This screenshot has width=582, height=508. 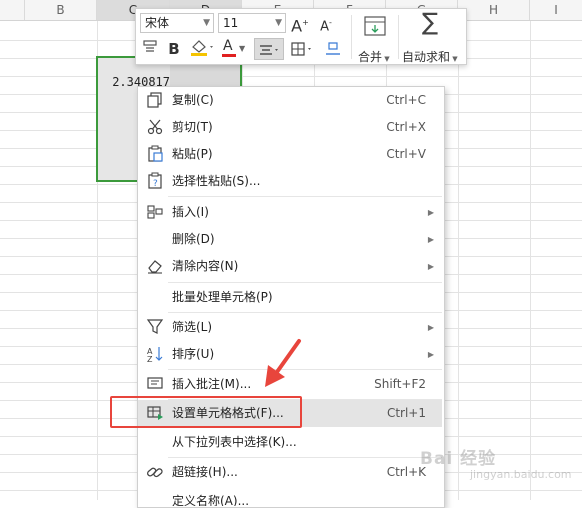 What do you see at coordinates (521, 474) in the screenshot?
I see `watermark-url: jingyan.baidu.com` at bounding box center [521, 474].